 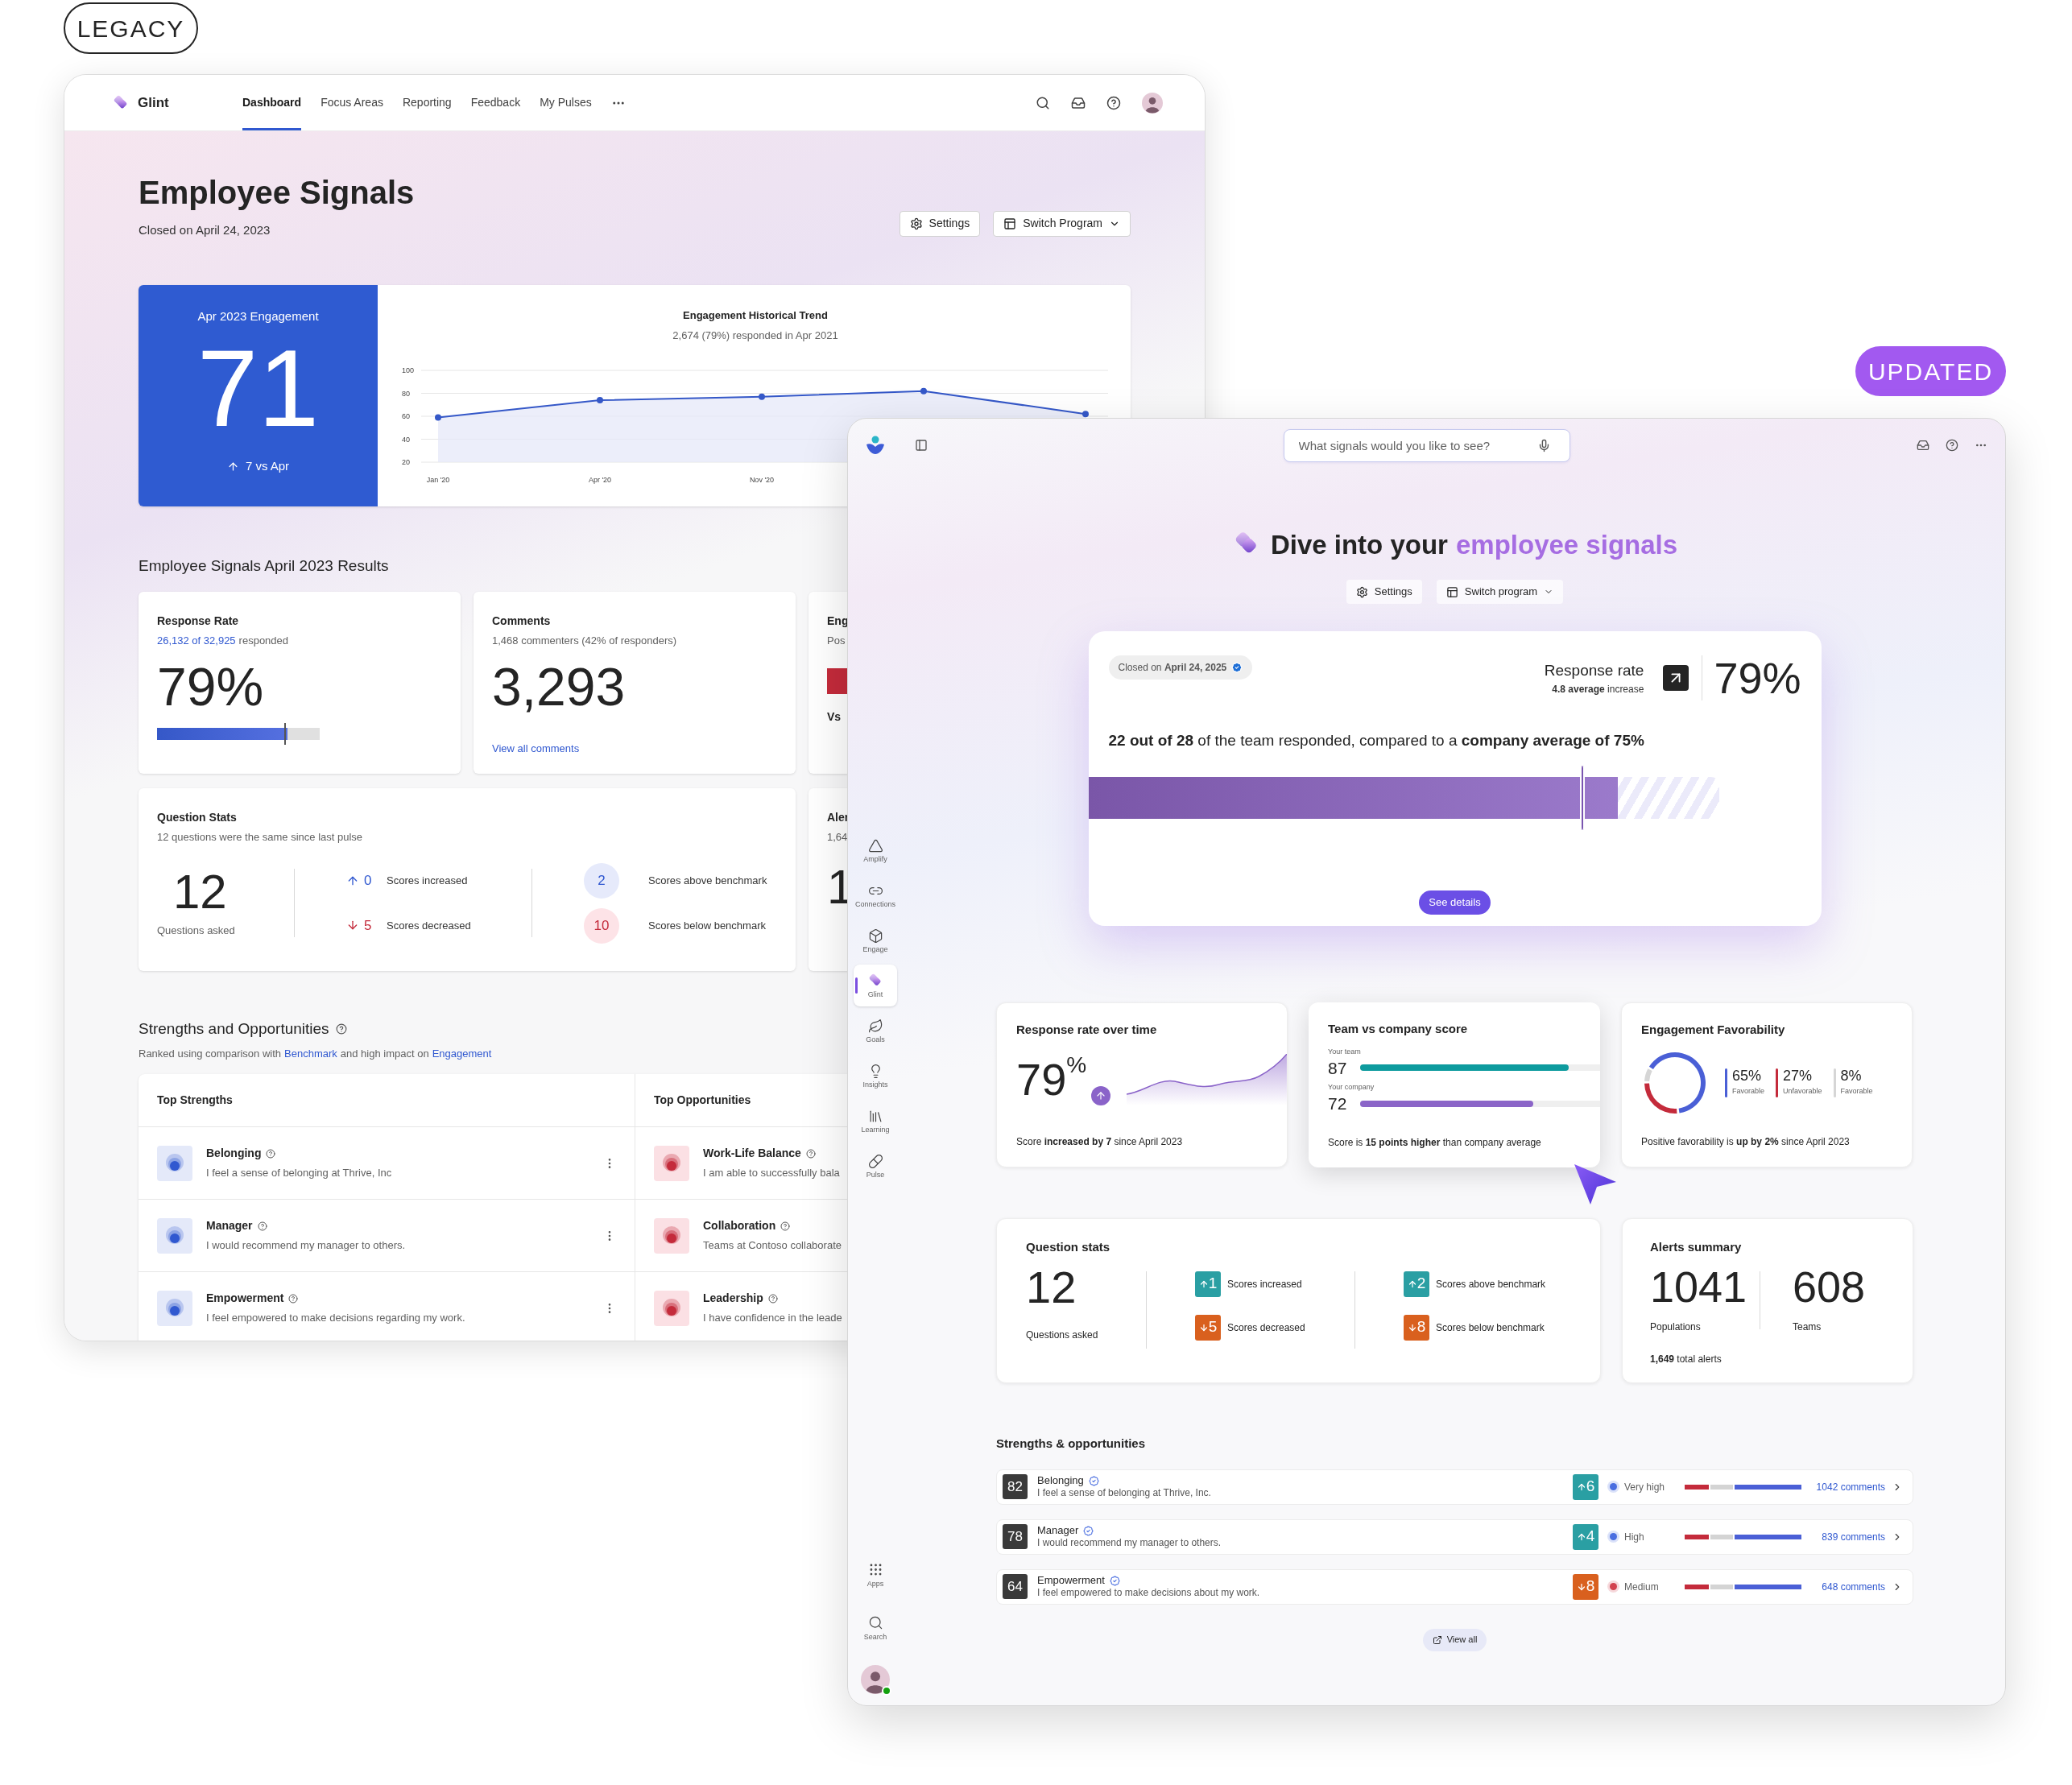 What do you see at coordinates (1930, 371) in the screenshot?
I see `updated-label: UPDATED` at bounding box center [1930, 371].